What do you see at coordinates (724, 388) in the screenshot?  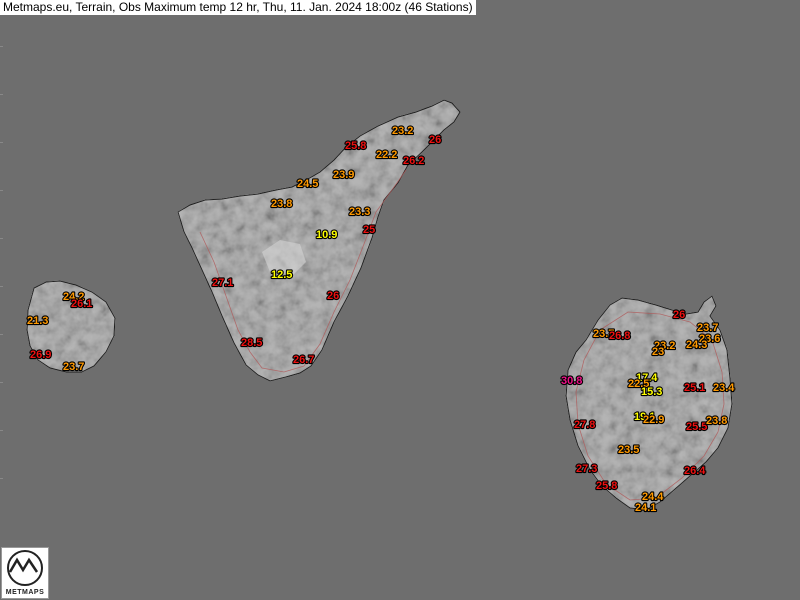 I see `station-temp-label: 23.4` at bounding box center [724, 388].